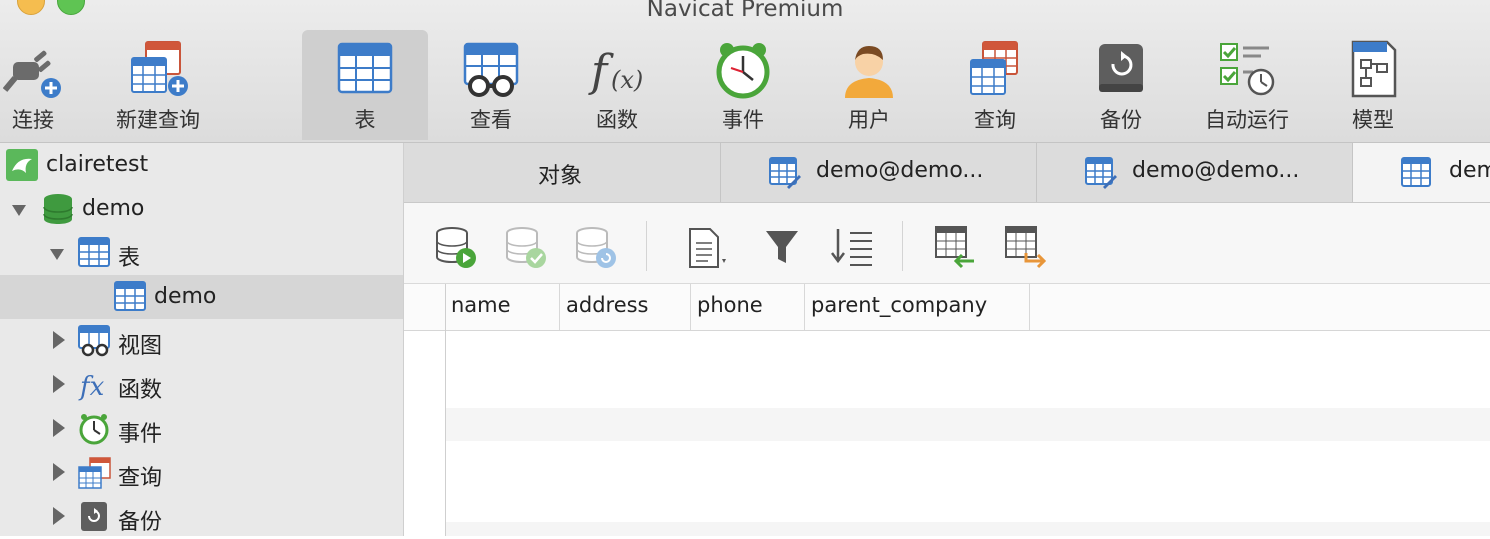  Describe the element at coordinates (899, 305) in the screenshot. I see `column-header-label: parent_company` at that location.